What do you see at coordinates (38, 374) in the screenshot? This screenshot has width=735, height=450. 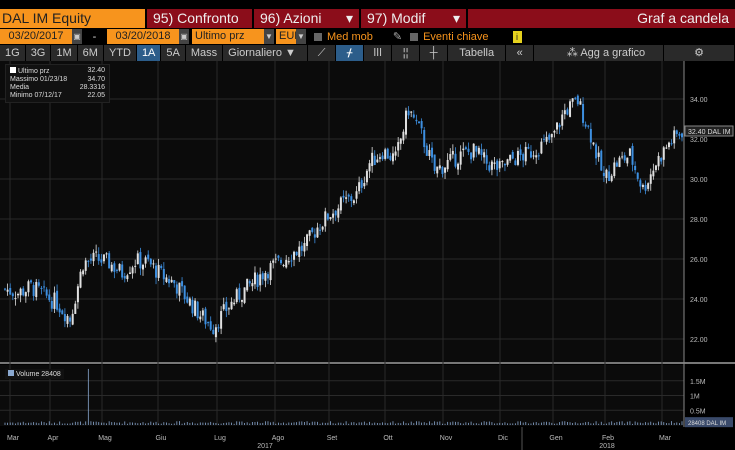 I see `volume-legend-label: Volume 28408` at bounding box center [38, 374].